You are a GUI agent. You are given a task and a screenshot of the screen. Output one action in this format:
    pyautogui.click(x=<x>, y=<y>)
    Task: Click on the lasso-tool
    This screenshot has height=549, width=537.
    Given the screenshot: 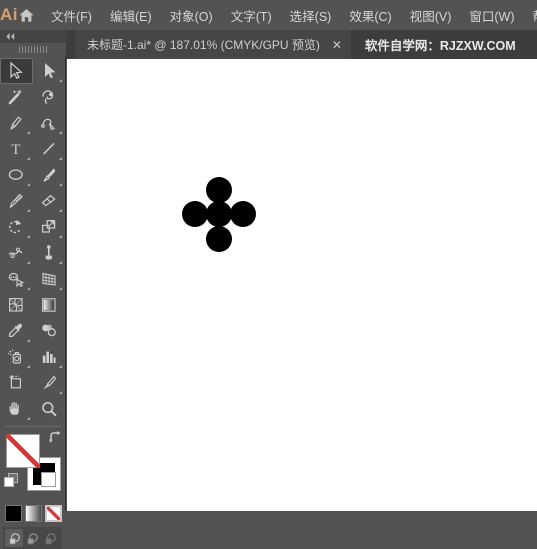 What is the action you would take?
    pyautogui.click(x=49, y=97)
    